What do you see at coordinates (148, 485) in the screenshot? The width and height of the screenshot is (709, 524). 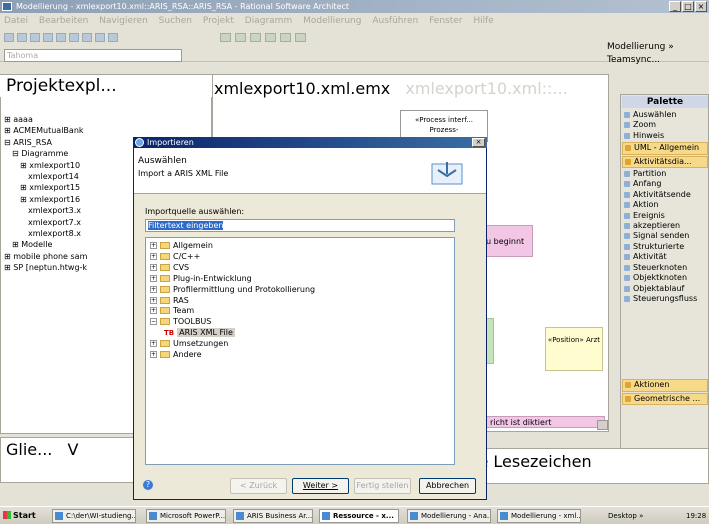 I see `help-icon: ?` at bounding box center [148, 485].